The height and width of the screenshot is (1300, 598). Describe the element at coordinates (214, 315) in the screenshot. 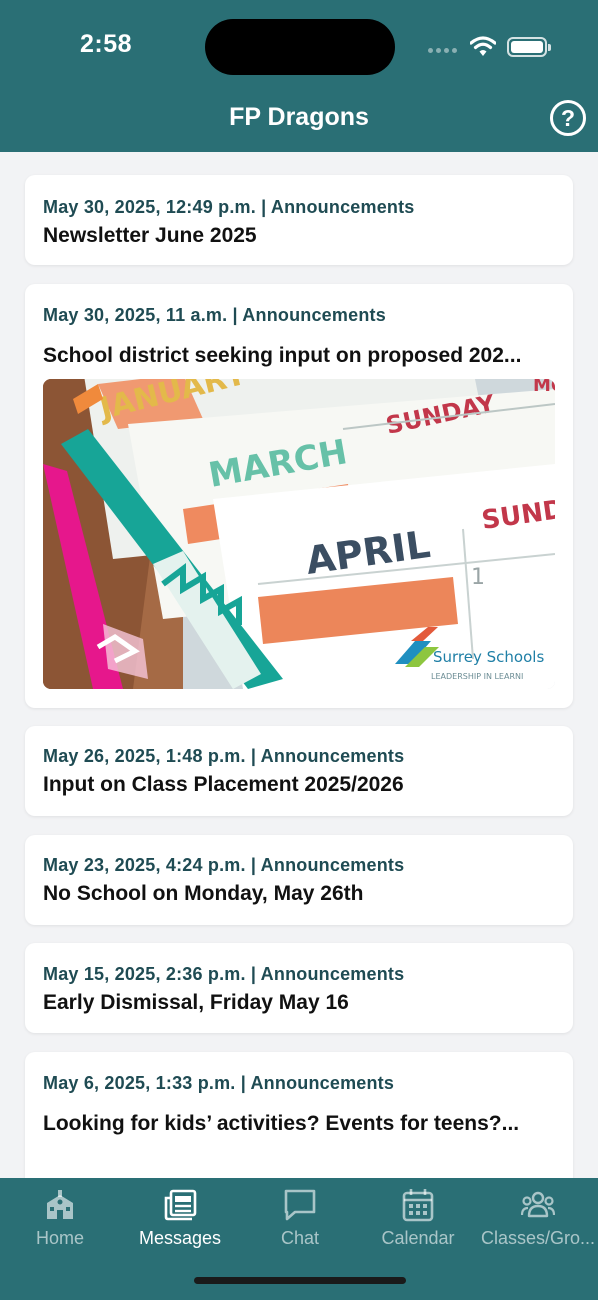

I see `message-meta: May 30, 2025, 11 a.m. | Announcements` at that location.